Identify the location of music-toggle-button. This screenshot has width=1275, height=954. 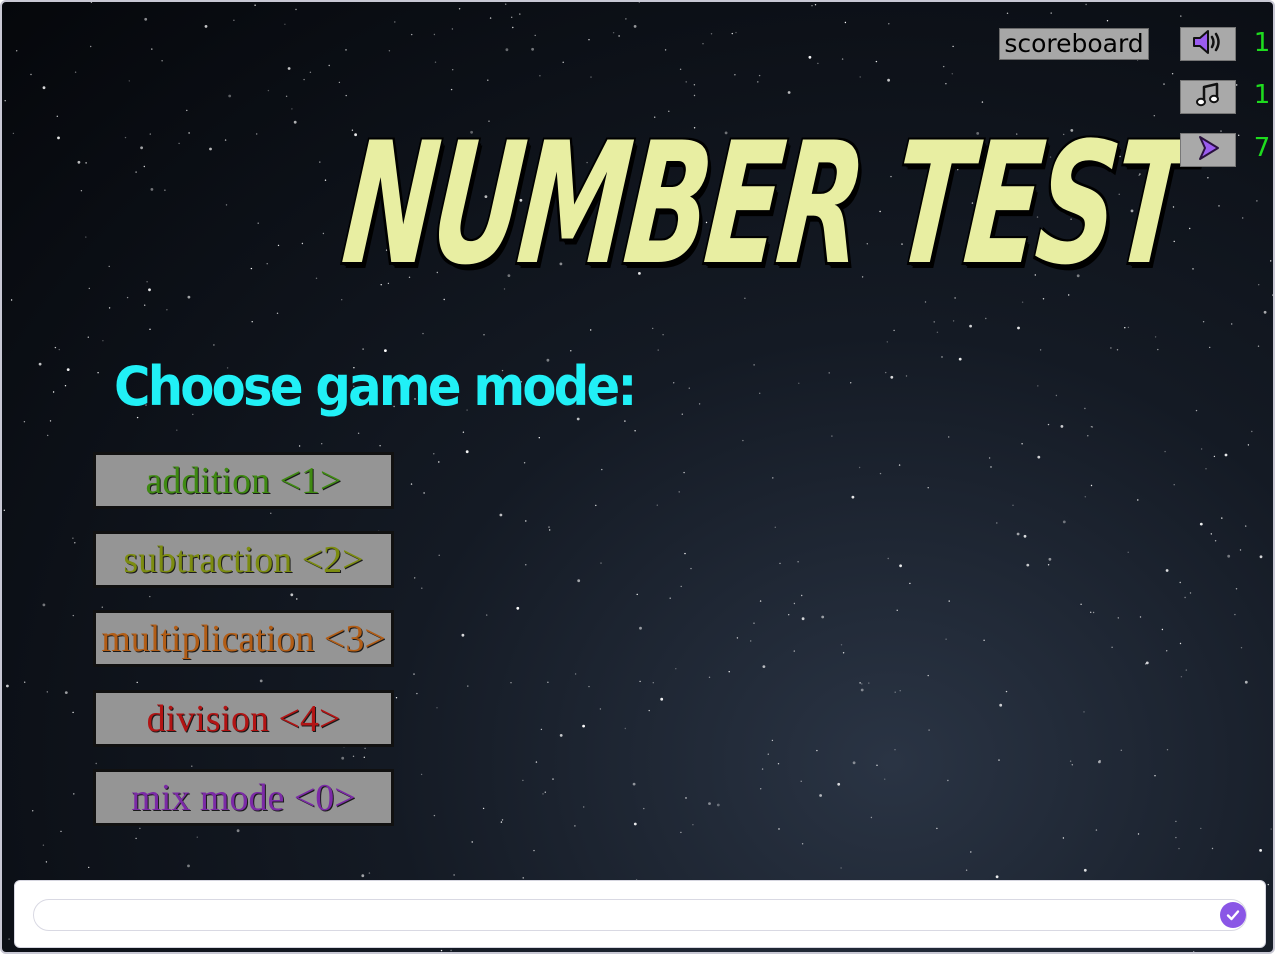
(1208, 97).